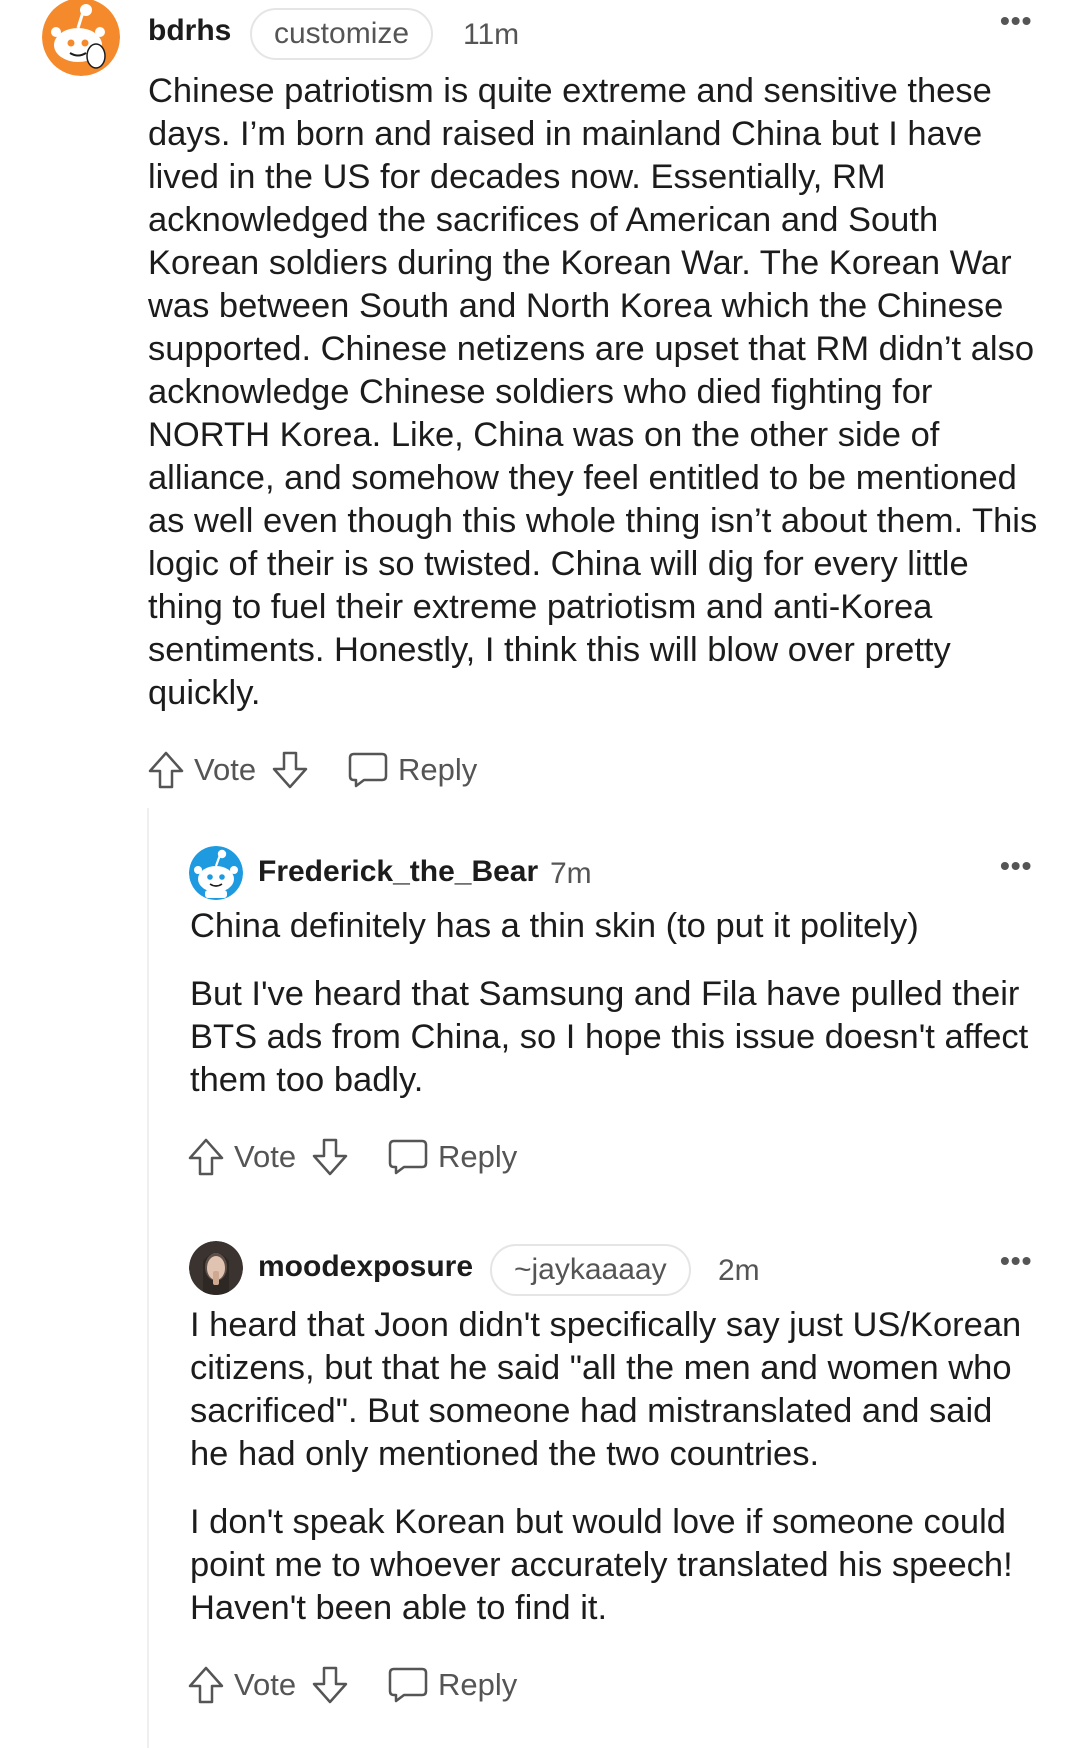 Image resolution: width=1080 pixels, height=1748 pixels. I want to click on comment-header: Frederick_the_Bear 7m •••, so click(618, 880).